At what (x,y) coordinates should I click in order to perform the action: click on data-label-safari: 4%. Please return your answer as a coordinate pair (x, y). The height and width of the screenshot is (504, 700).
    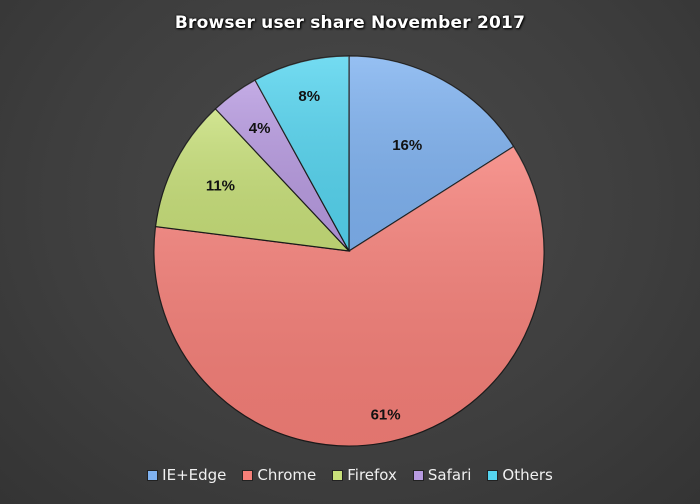
    Looking at the image, I should click on (260, 128).